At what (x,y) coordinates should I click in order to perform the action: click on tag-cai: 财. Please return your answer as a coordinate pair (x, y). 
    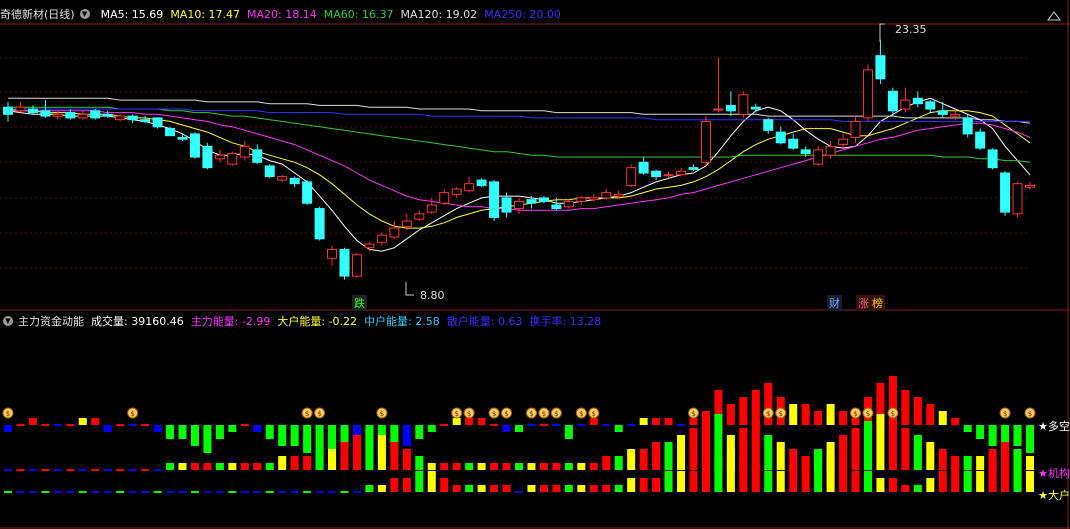
    Looking at the image, I should click on (834, 303).